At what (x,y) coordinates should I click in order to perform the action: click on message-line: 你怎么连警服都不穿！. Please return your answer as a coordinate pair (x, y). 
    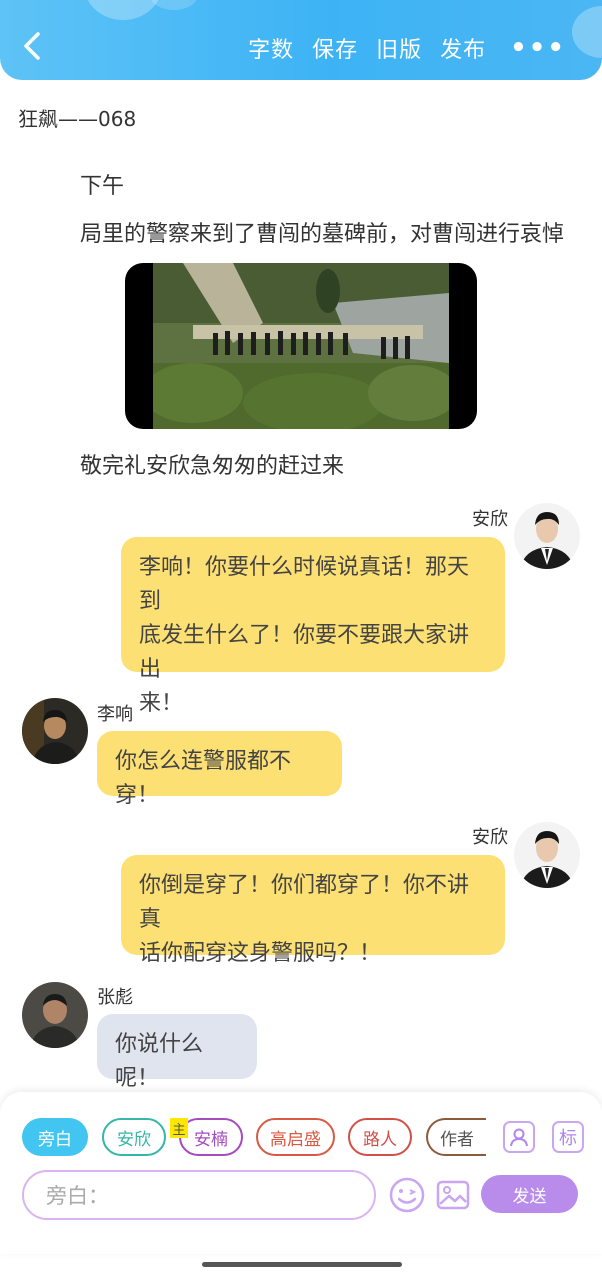
    Looking at the image, I should click on (203, 778).